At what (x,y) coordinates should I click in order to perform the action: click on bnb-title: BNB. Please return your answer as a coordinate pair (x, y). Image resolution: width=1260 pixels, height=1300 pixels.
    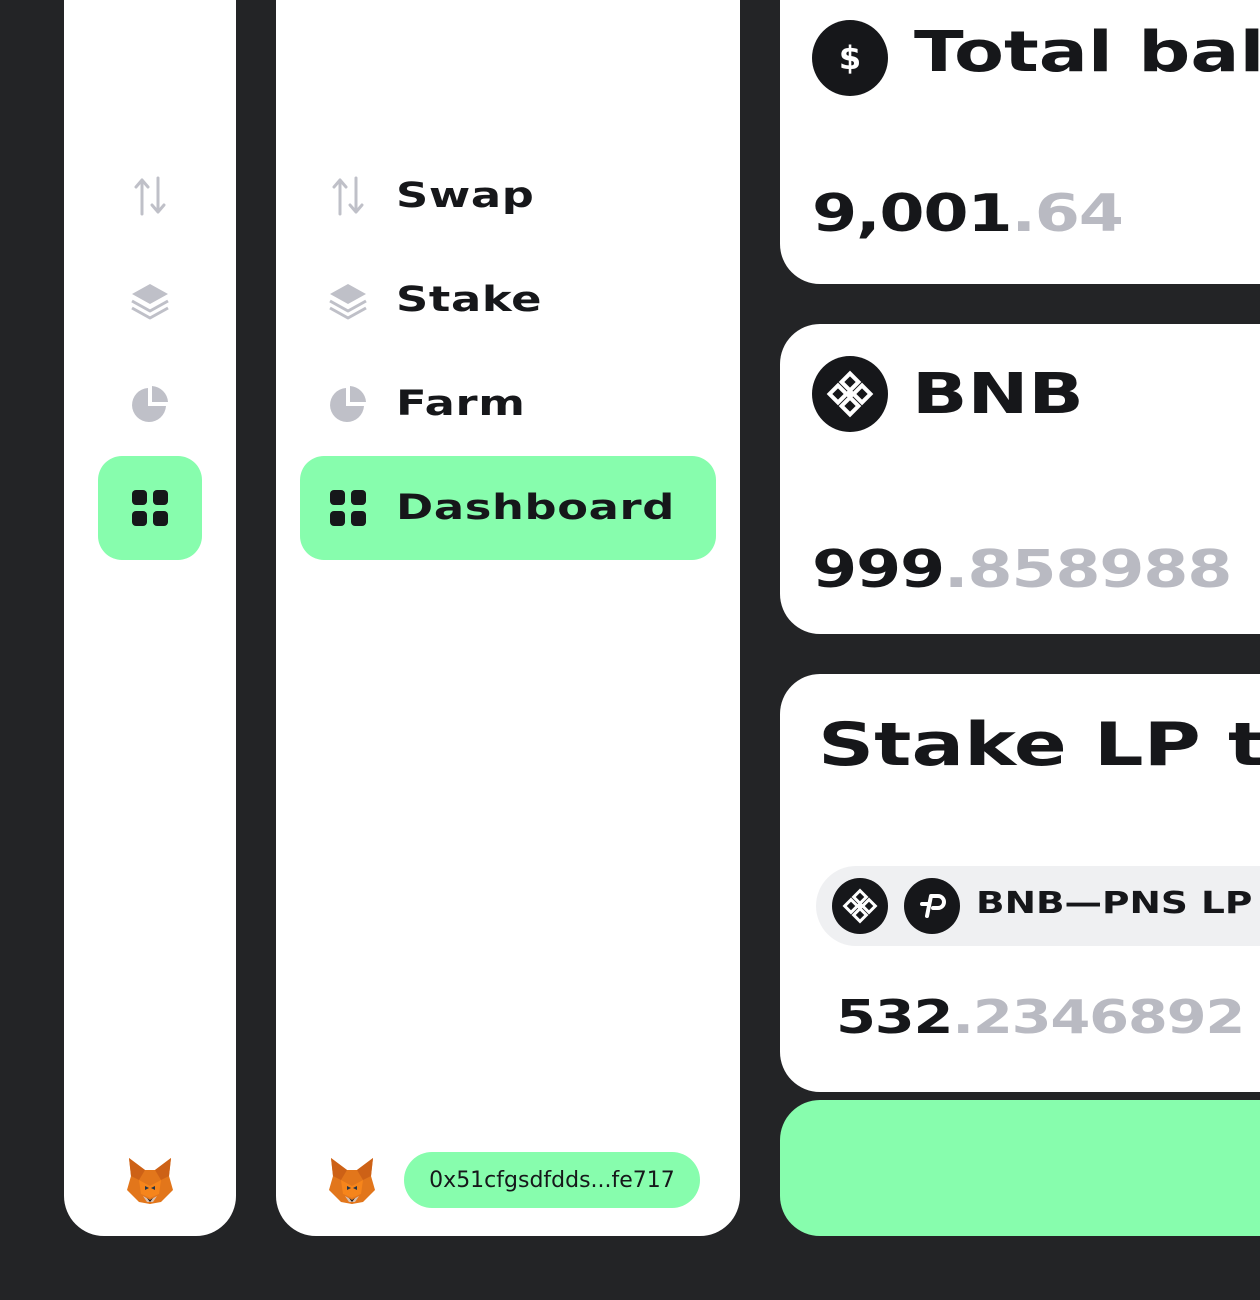
    Looking at the image, I should click on (998, 394).